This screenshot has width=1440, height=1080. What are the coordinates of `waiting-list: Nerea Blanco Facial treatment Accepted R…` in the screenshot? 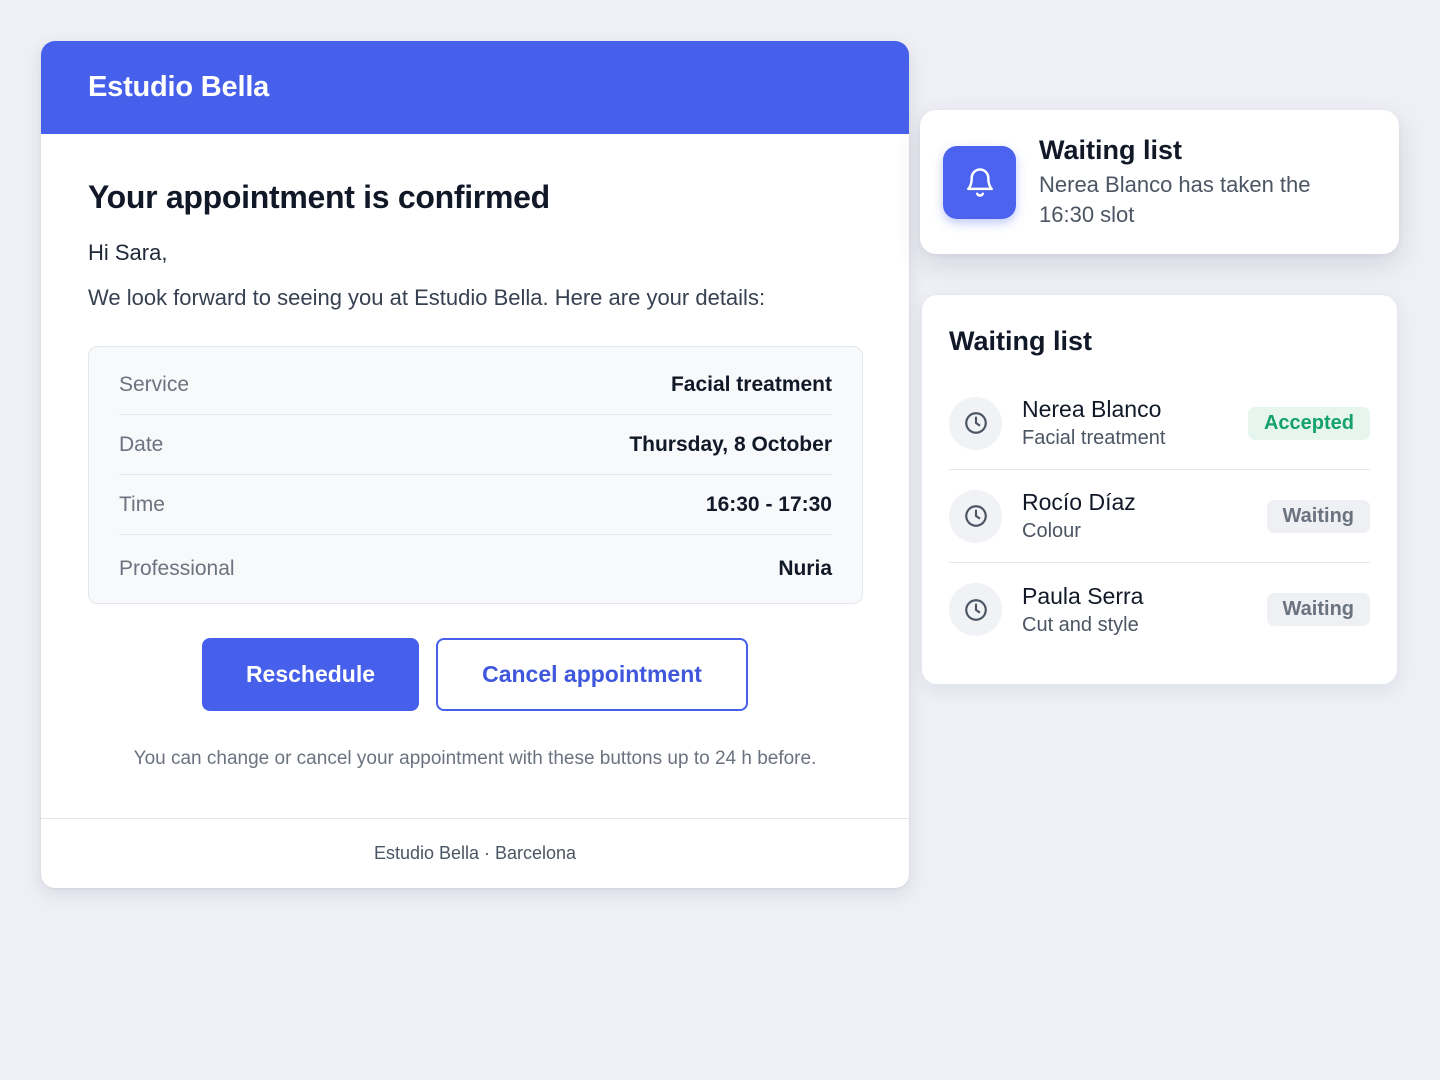 It's located at (1159, 516).